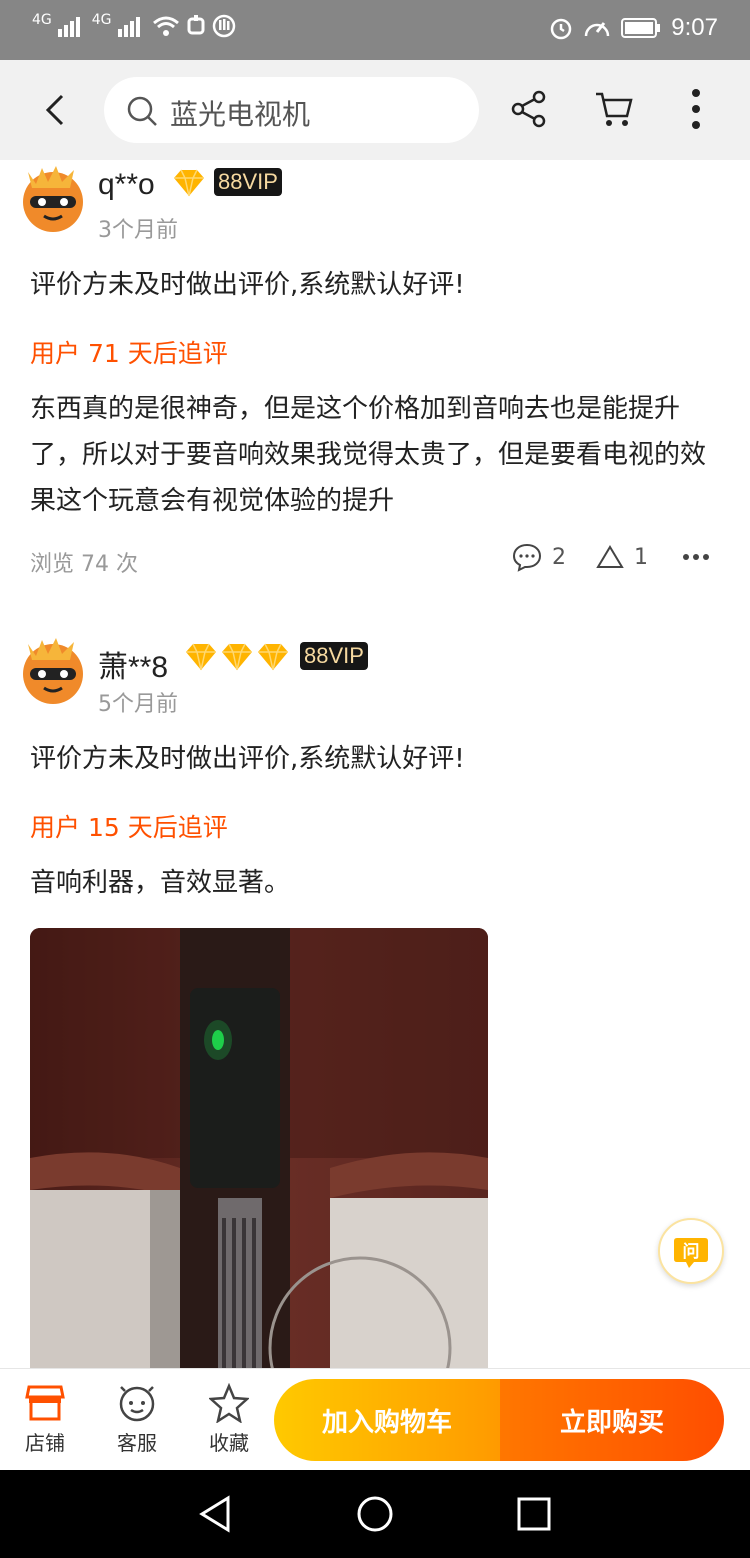 The height and width of the screenshot is (1558, 750). I want to click on recents-square-icon, so click(534, 1514).